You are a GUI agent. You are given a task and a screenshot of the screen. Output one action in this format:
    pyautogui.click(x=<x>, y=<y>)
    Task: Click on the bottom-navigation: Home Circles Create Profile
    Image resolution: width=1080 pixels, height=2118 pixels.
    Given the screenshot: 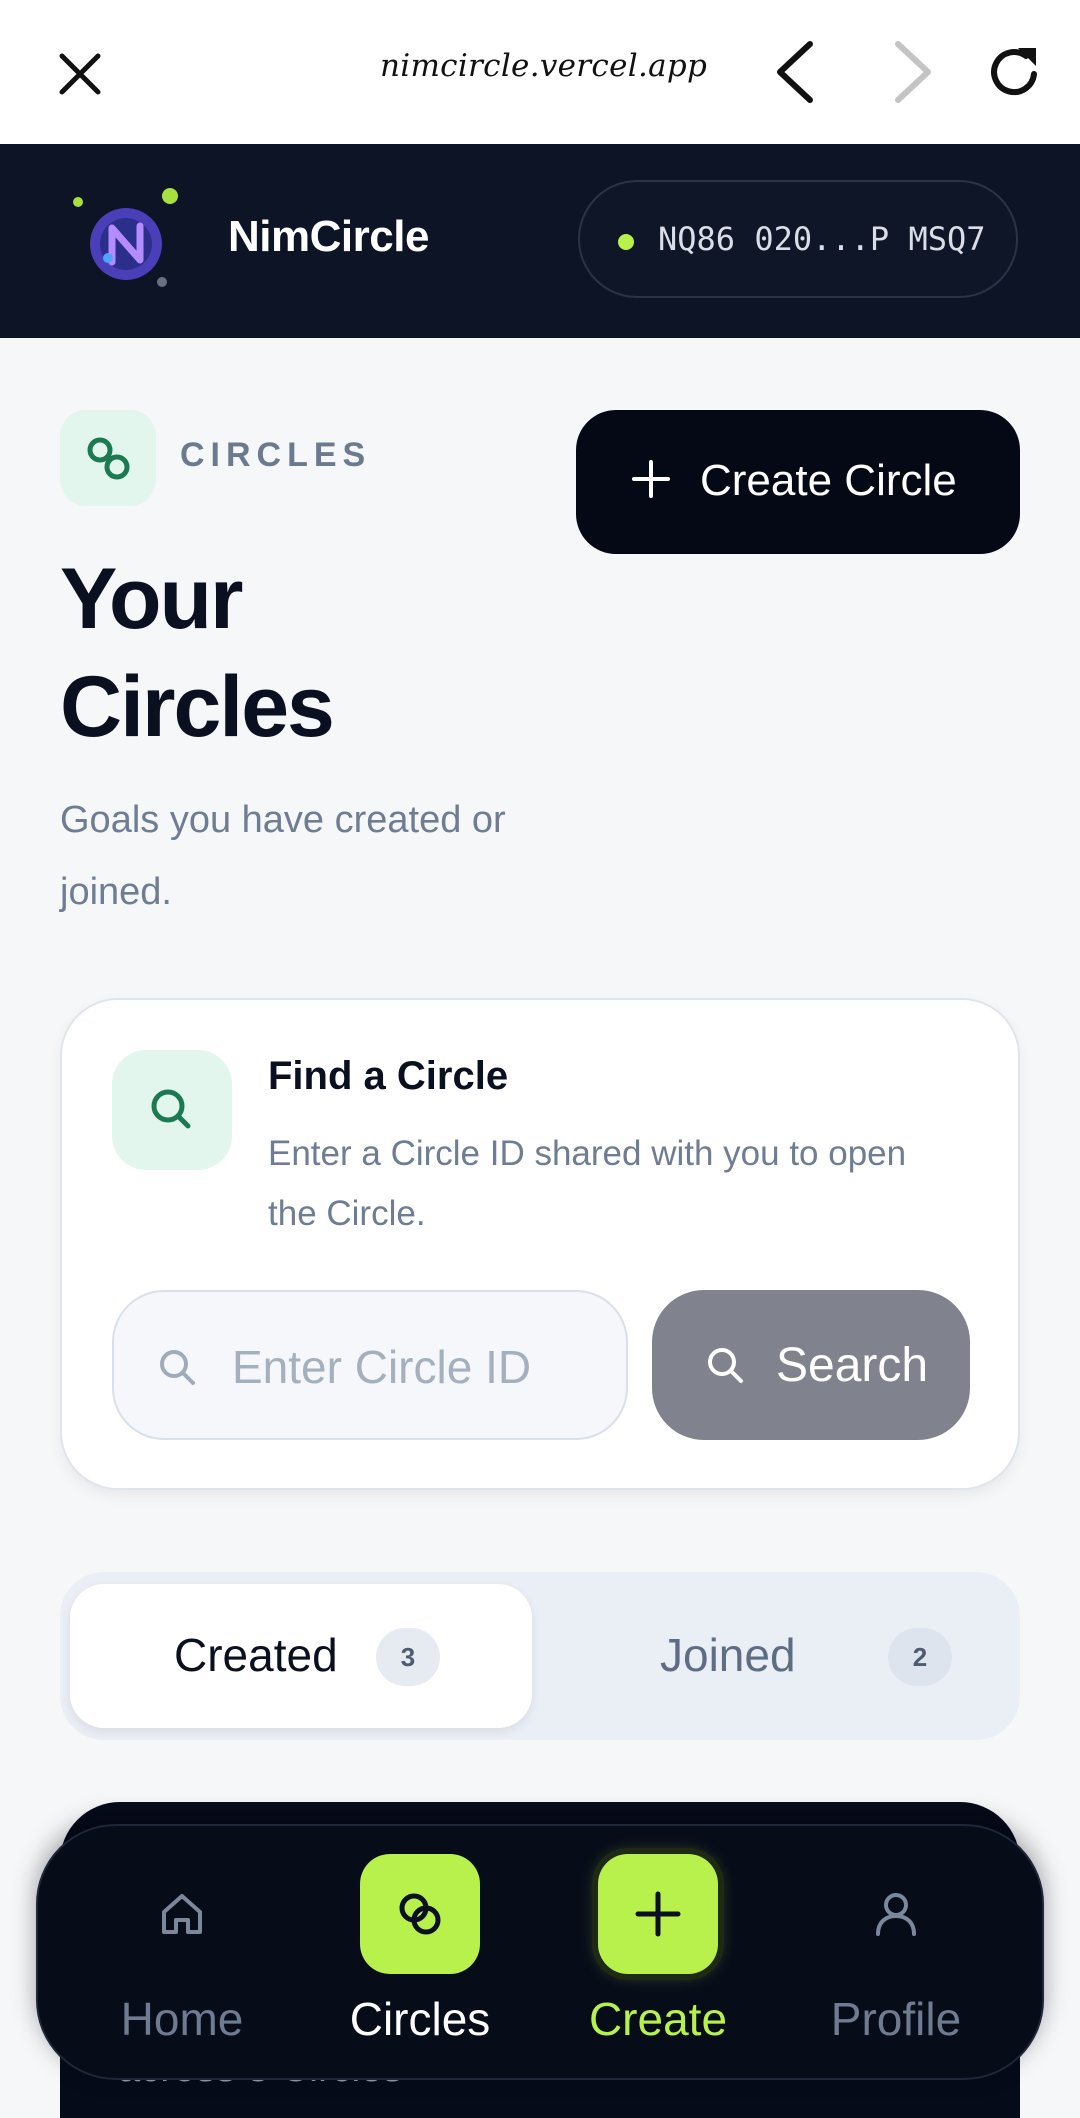 What is the action you would take?
    pyautogui.click(x=540, y=1952)
    